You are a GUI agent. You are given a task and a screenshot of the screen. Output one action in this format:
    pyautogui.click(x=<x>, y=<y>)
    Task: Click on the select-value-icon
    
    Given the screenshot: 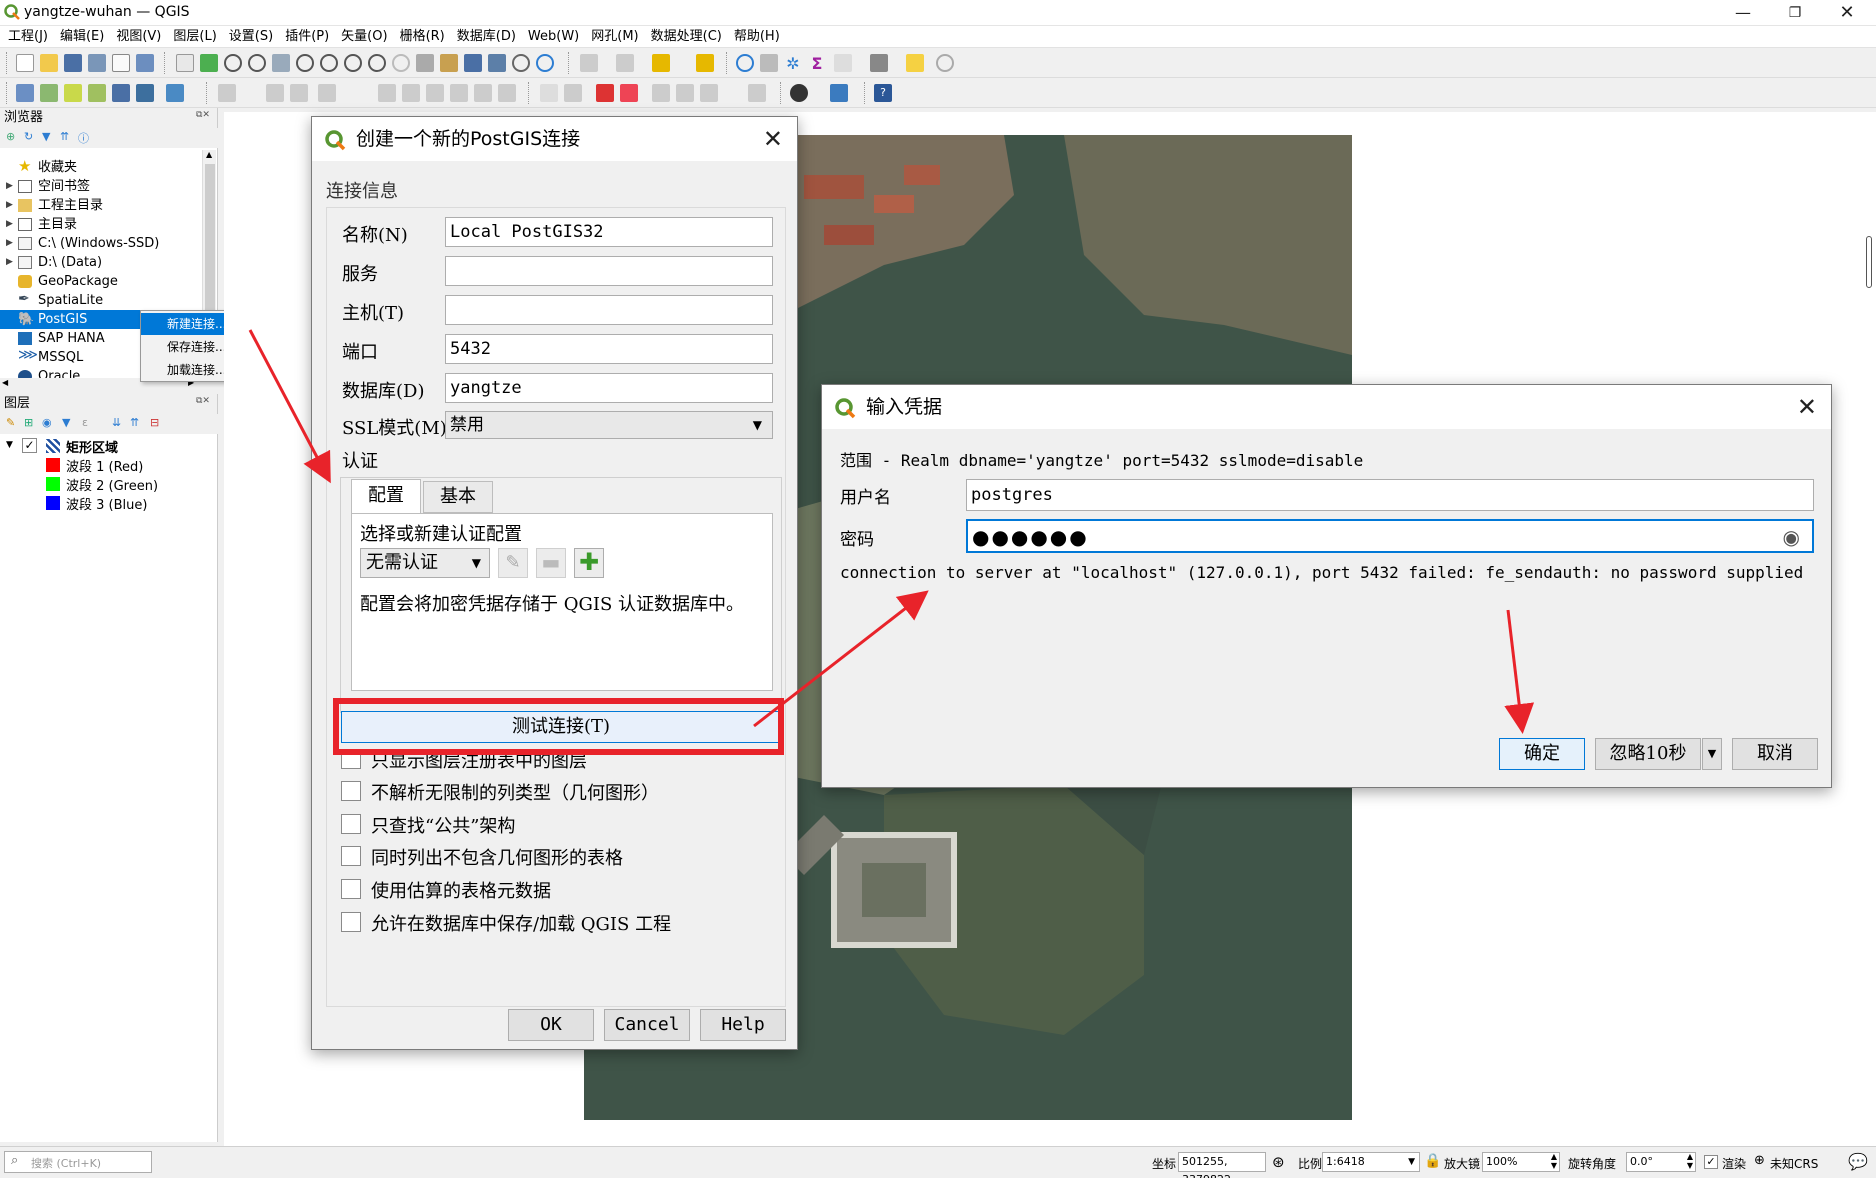 What is the action you would take?
    pyautogui.click(x=661, y=63)
    